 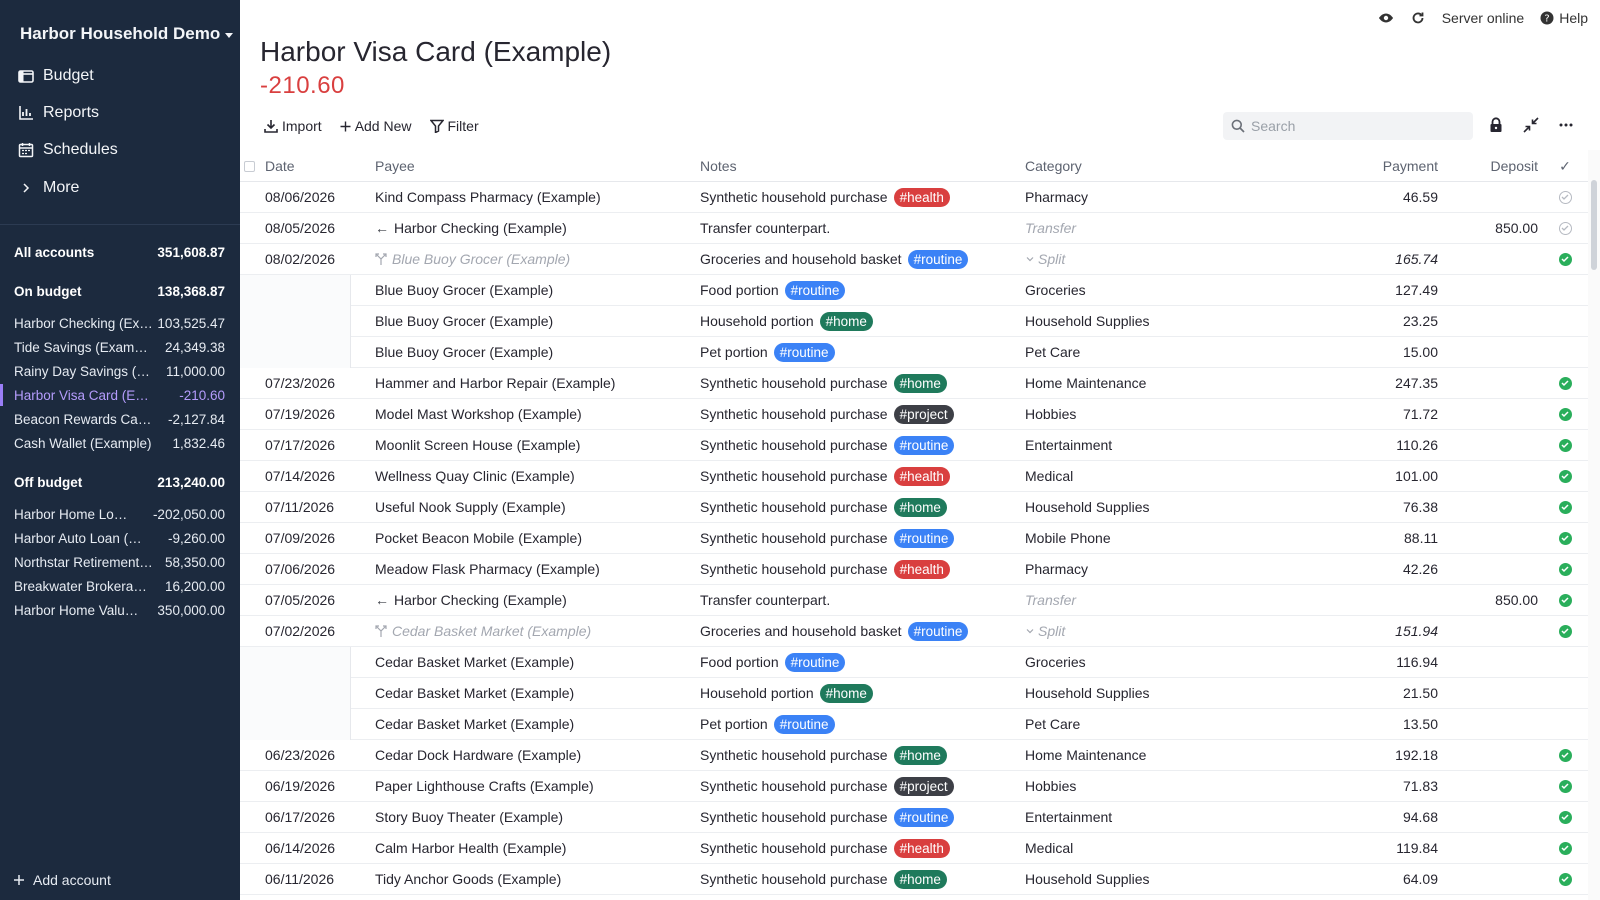 What do you see at coordinates (1566, 125) in the screenshot?
I see `more-options-button` at bounding box center [1566, 125].